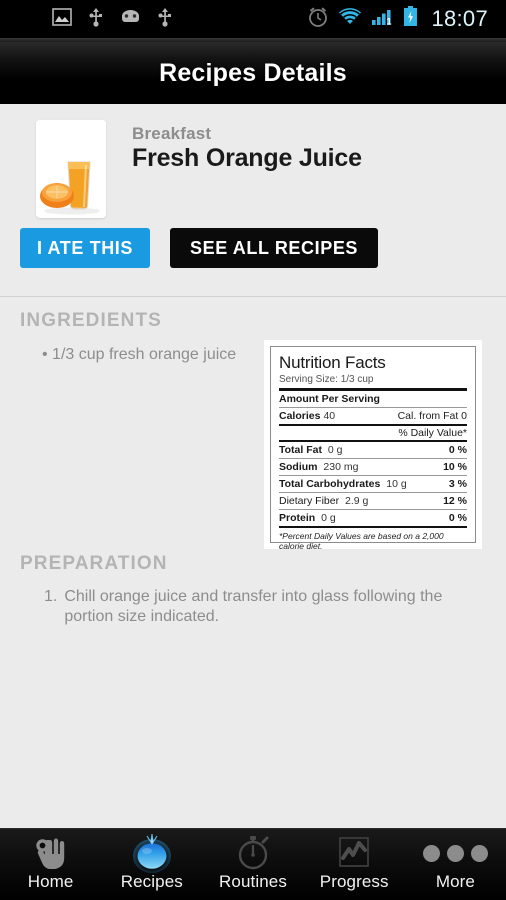 This screenshot has height=900, width=506. What do you see at coordinates (373, 467) in the screenshot?
I see `nutrition-row: Sodium 230 mg 10 %` at bounding box center [373, 467].